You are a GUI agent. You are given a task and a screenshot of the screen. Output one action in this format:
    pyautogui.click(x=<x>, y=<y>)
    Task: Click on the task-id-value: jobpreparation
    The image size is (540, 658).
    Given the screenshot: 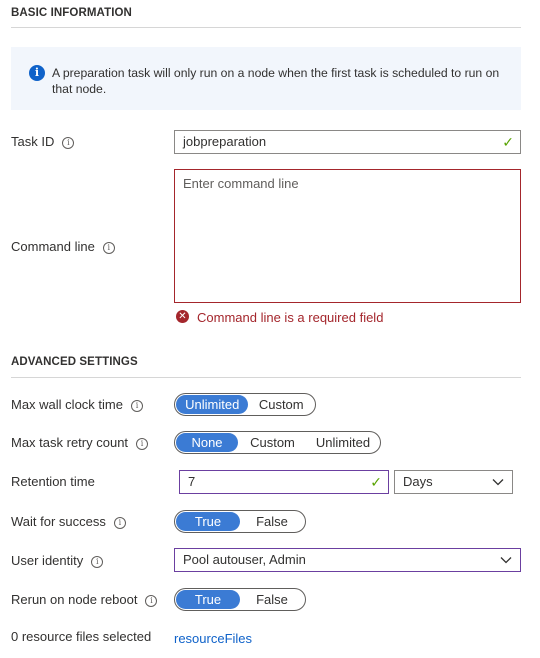 What is the action you would take?
    pyautogui.click(x=225, y=141)
    